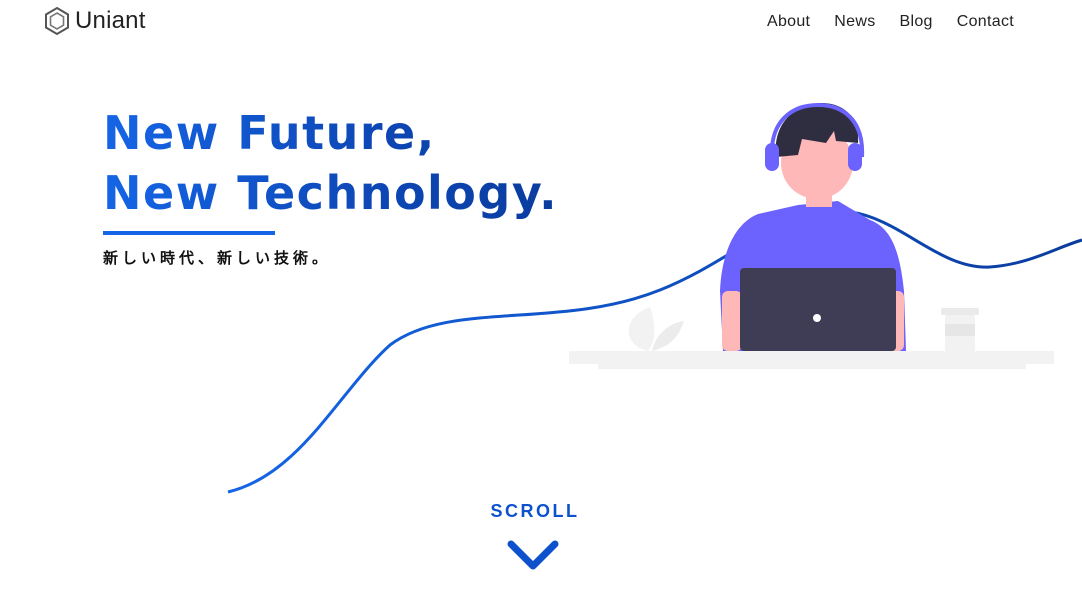 The image size is (1082, 590). What do you see at coordinates (960, 311) in the screenshot?
I see `cup-lid` at bounding box center [960, 311].